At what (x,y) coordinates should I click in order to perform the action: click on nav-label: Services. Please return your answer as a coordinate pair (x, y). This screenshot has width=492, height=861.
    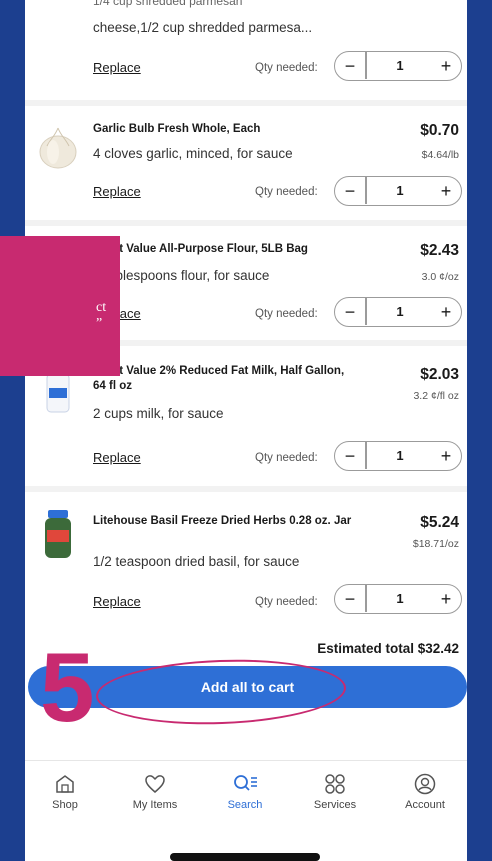
    Looking at the image, I should click on (335, 805).